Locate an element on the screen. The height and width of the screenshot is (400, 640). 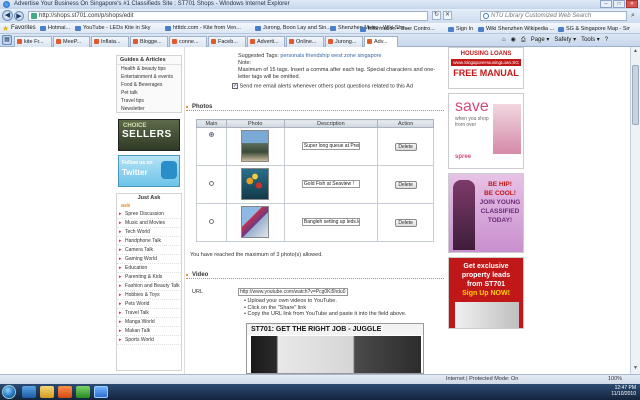
forum-link: Gaming World is located at coordinates (149, 259).